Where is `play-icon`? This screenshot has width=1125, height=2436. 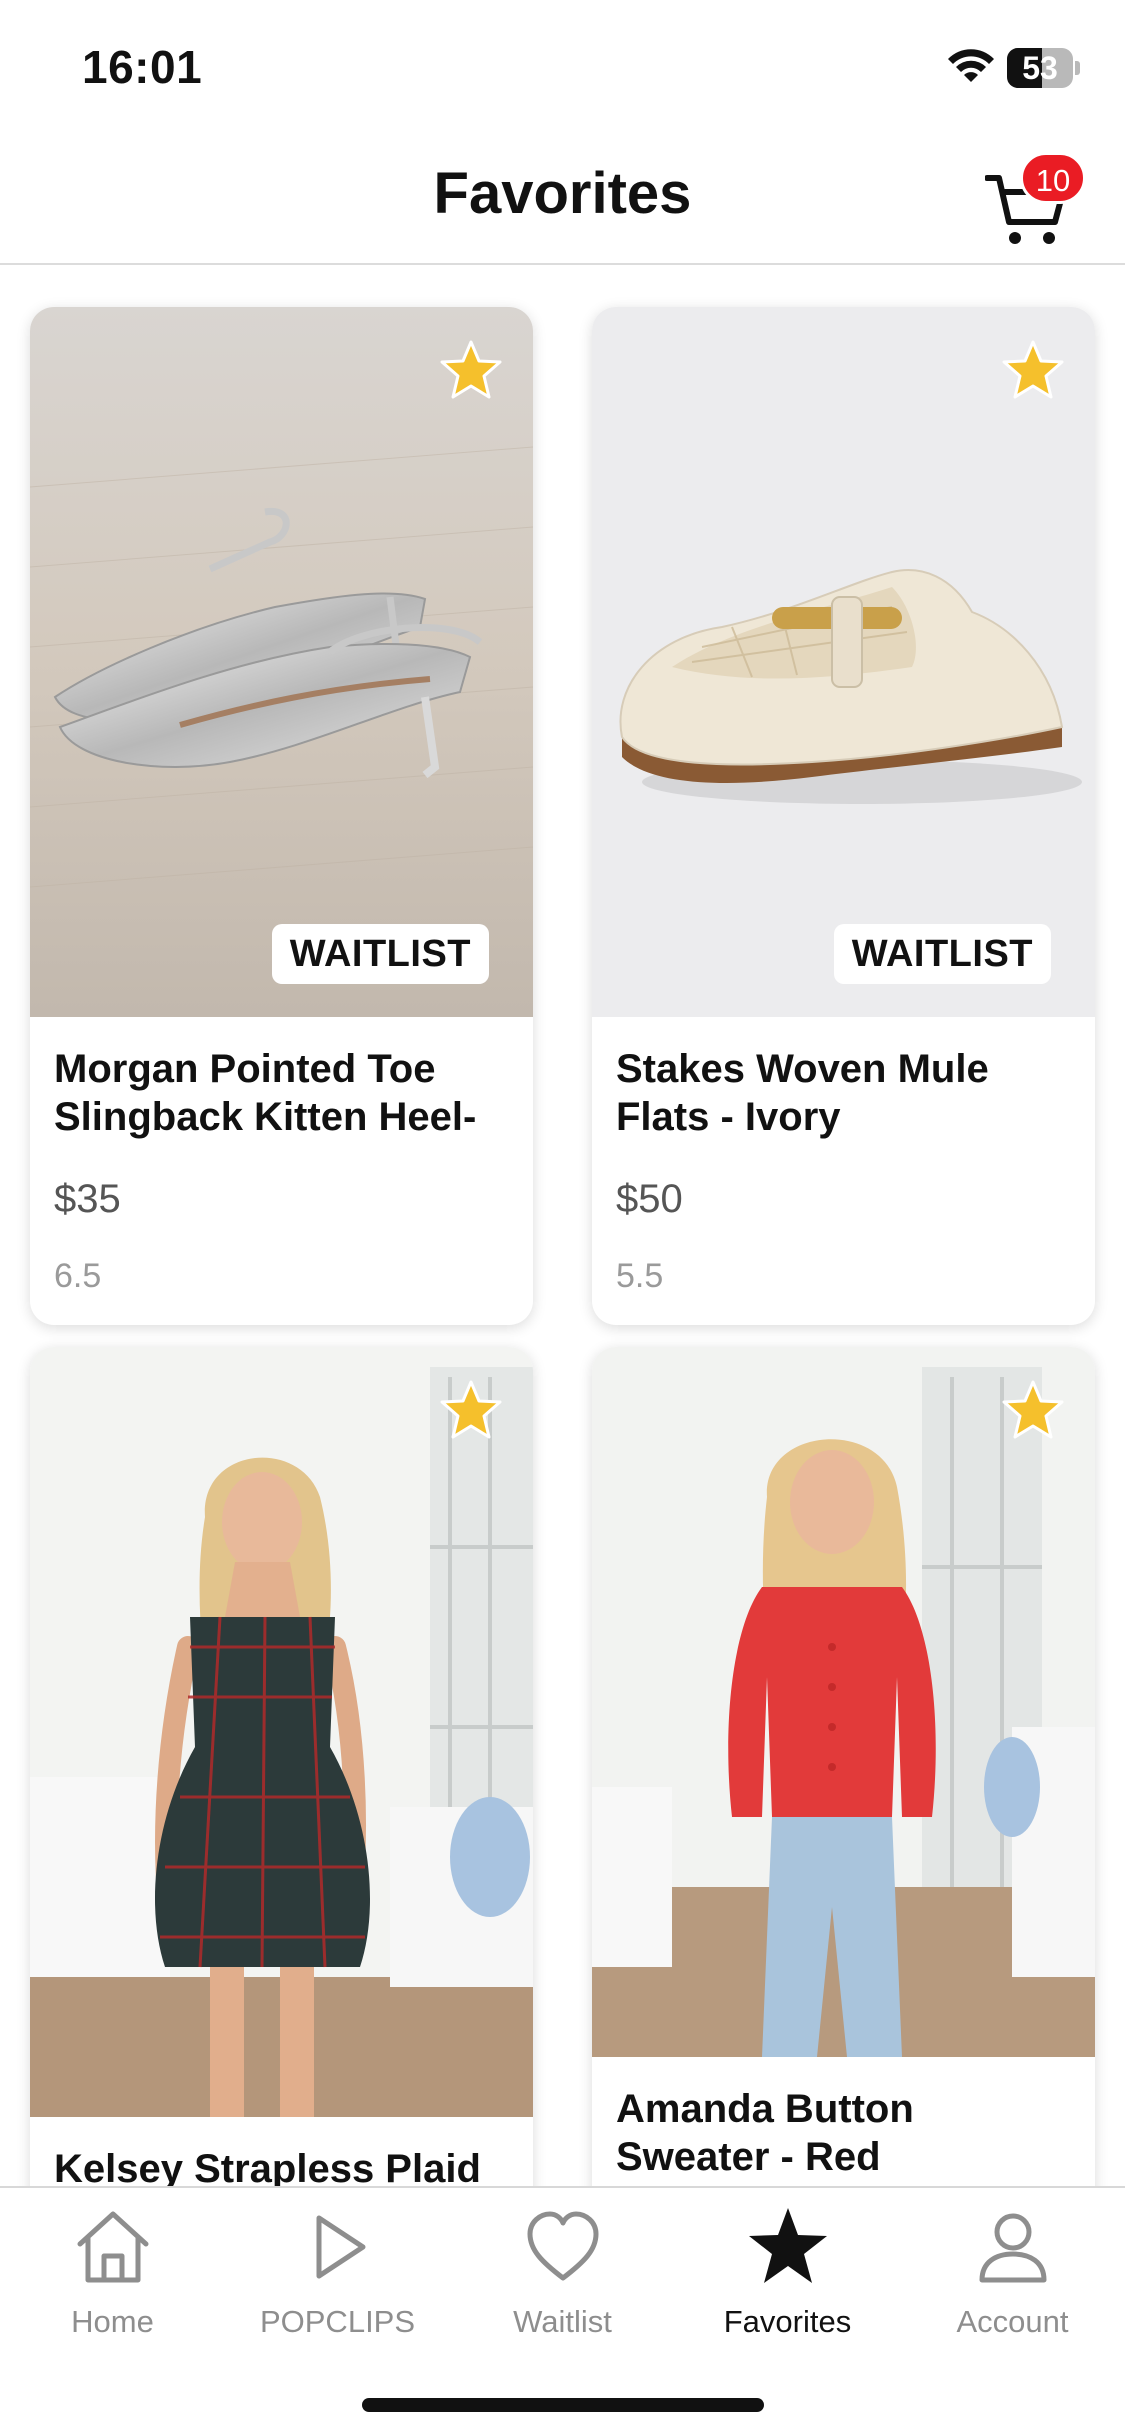 play-icon is located at coordinates (341, 2247).